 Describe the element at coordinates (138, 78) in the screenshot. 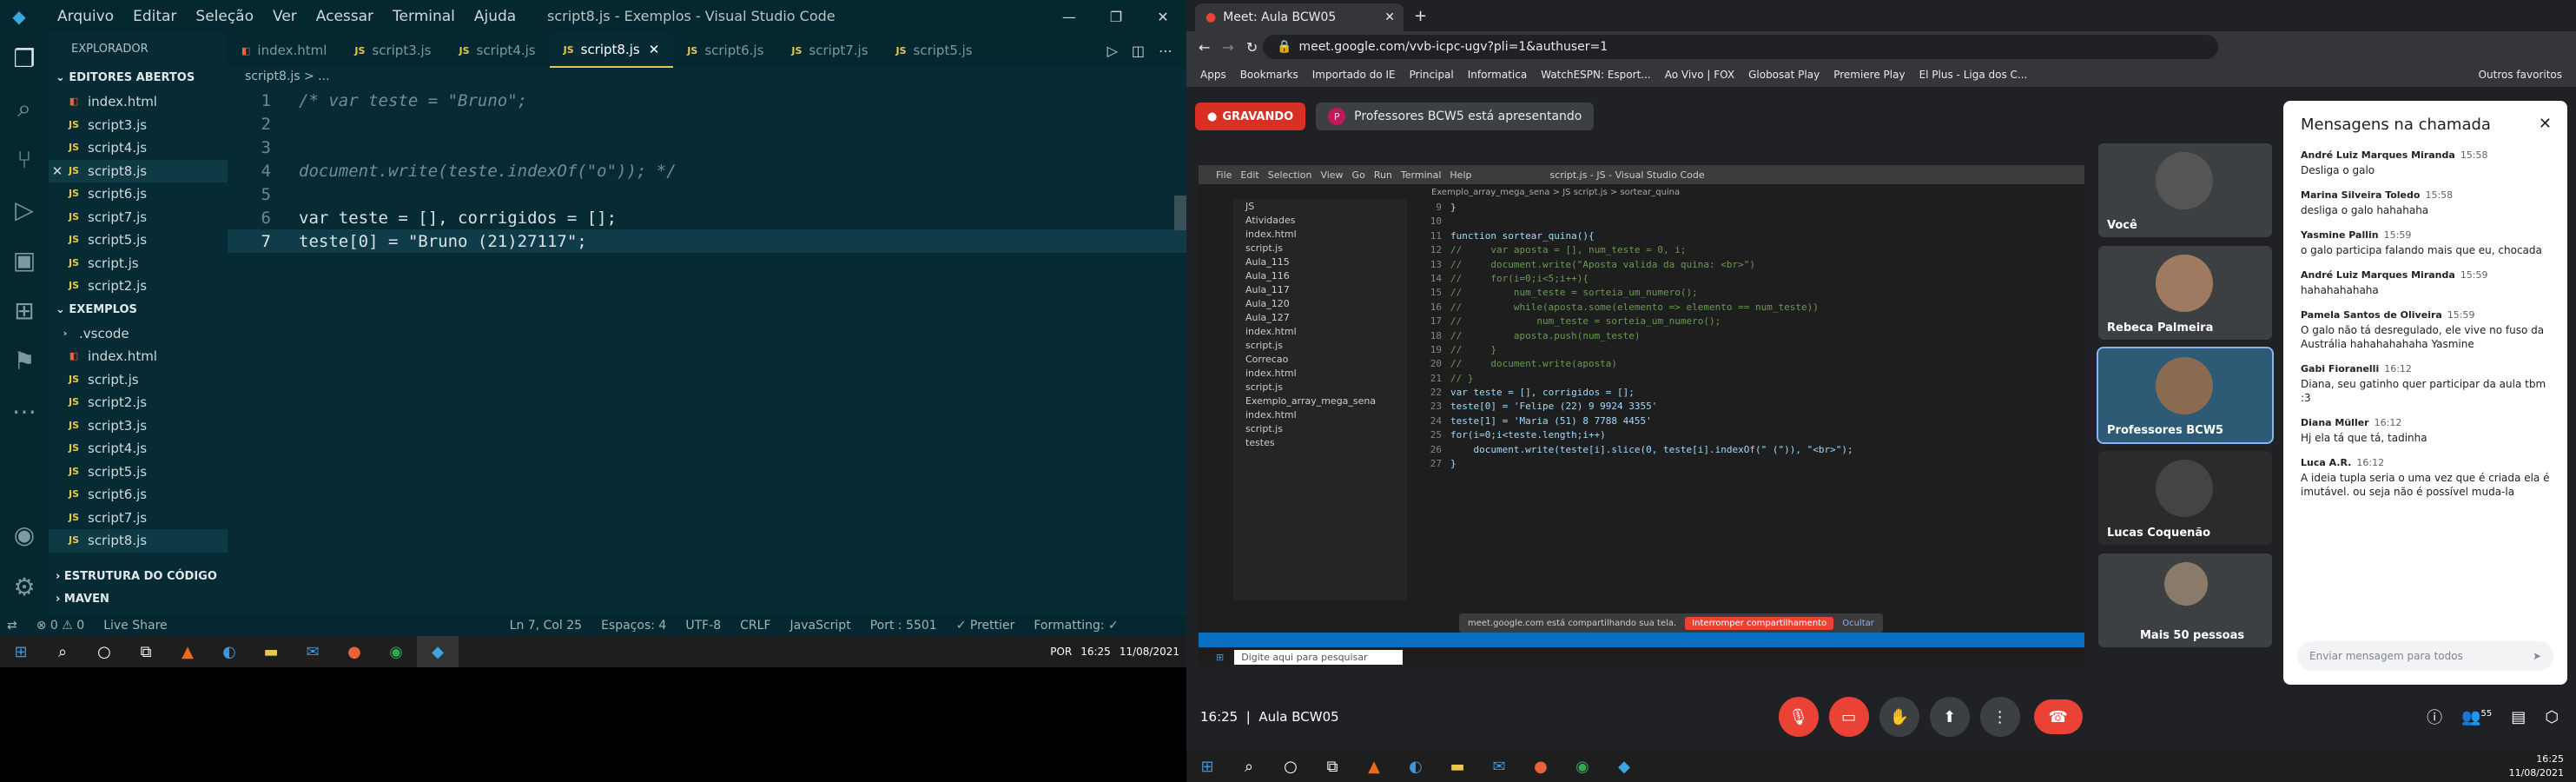

I see `open-editors-header: ⌄ EDITORES ABERTOS` at that location.